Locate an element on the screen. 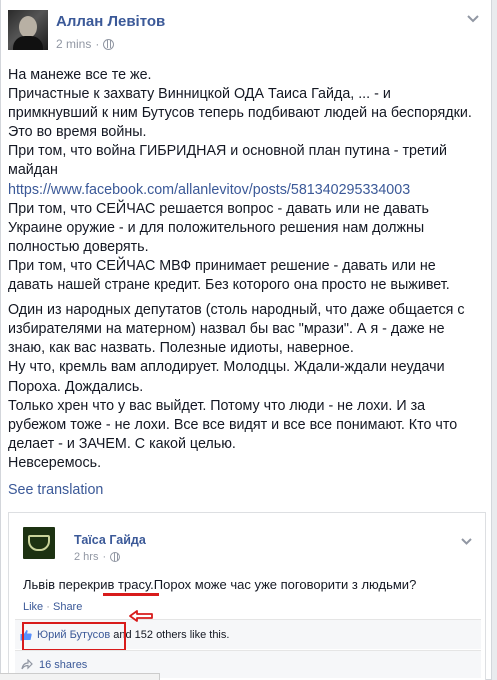  post-meta: 2 mins · is located at coordinates (85, 44).